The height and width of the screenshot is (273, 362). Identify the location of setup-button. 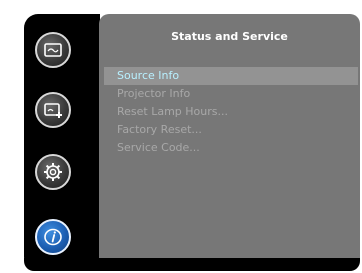
(53, 172).